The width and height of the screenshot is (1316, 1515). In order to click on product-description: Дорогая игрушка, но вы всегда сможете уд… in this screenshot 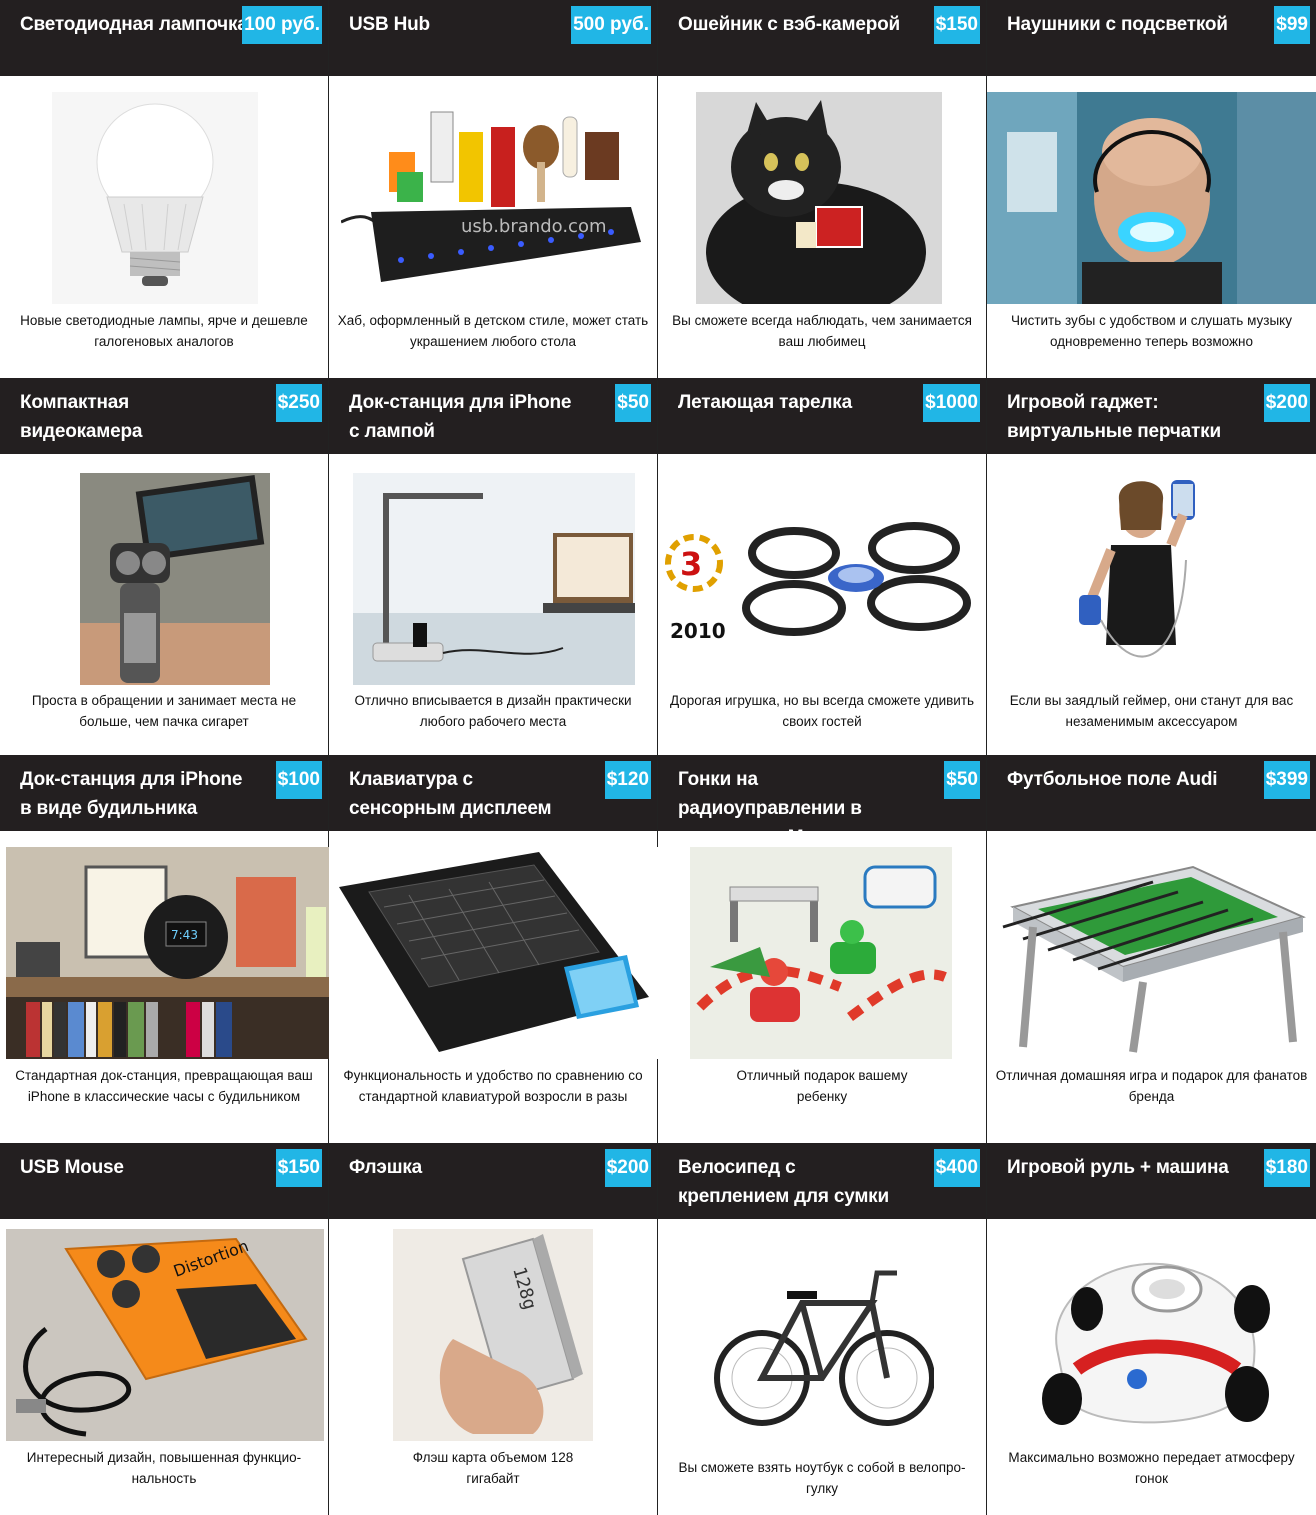, I will do `click(822, 711)`.